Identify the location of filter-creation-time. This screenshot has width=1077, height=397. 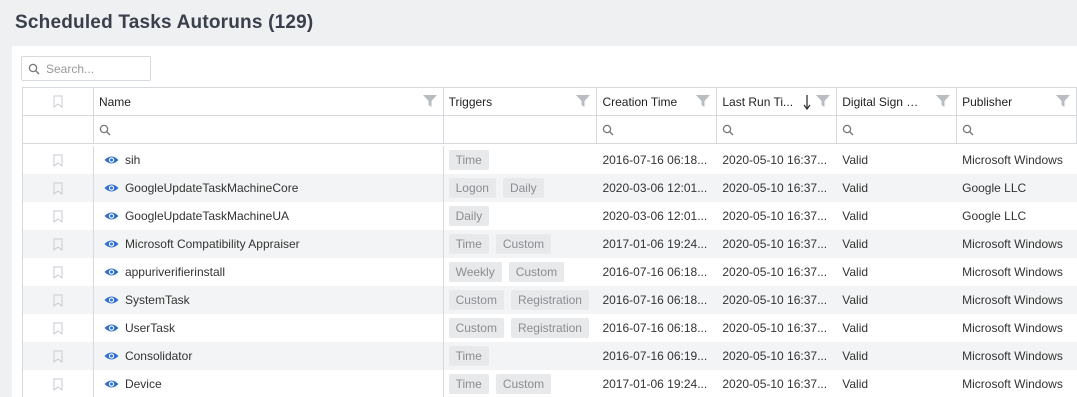
(657, 129).